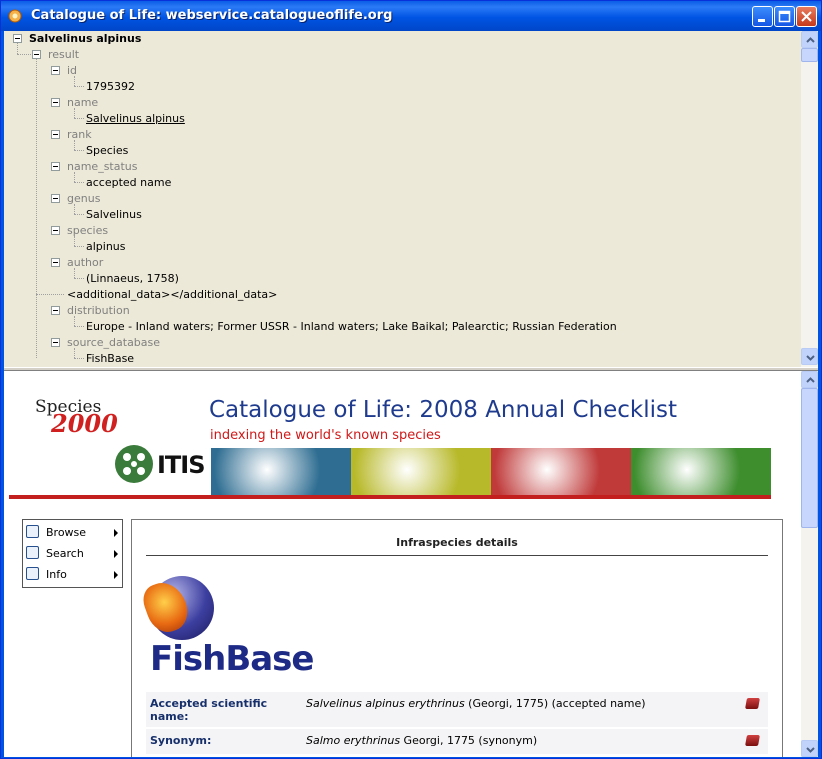  What do you see at coordinates (701, 472) in the screenshot?
I see `banner-photo-leaf` at bounding box center [701, 472].